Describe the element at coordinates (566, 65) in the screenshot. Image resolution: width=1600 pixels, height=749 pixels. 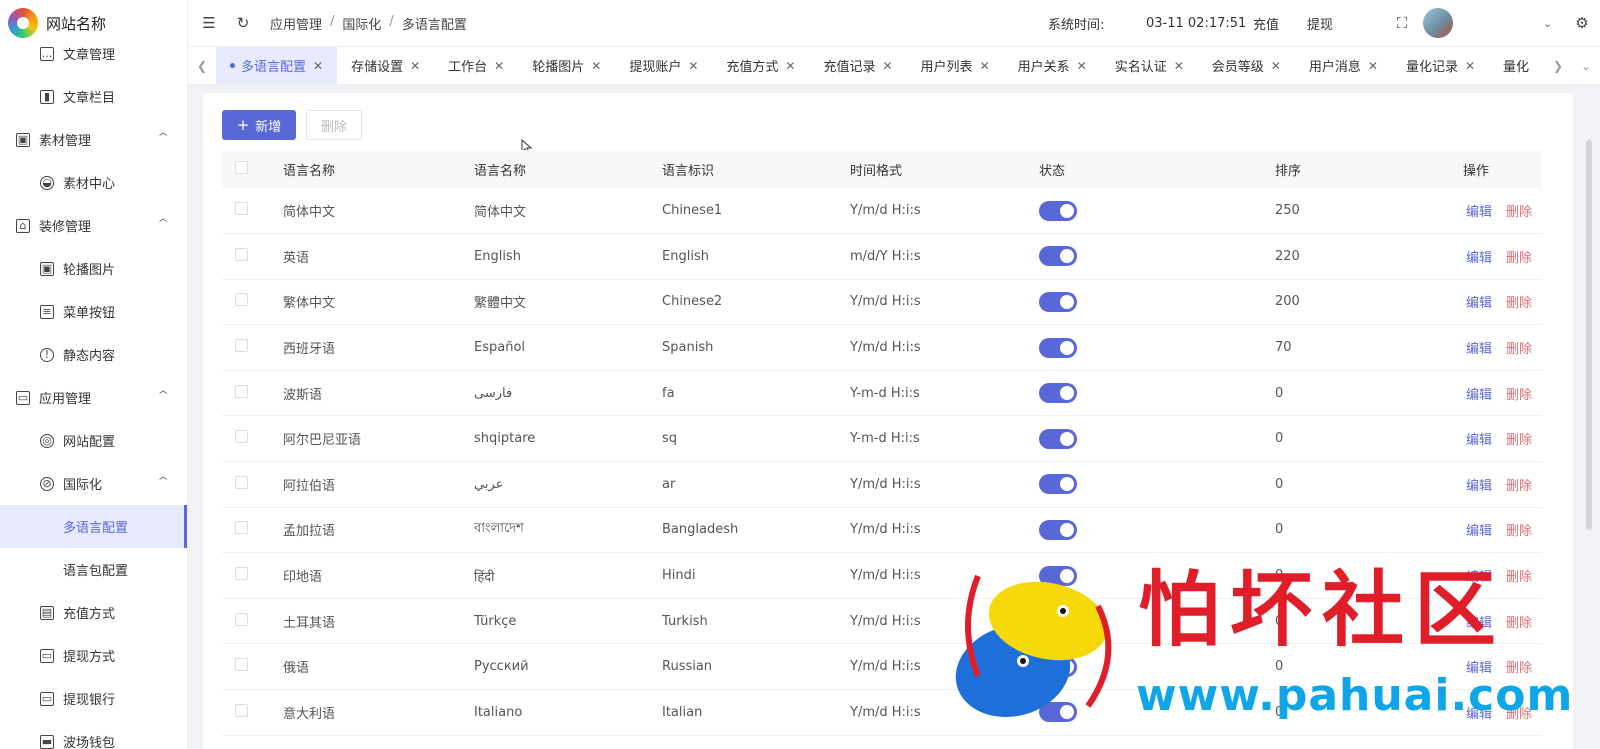
I see `tab: 轮播图片 ✕` at that location.